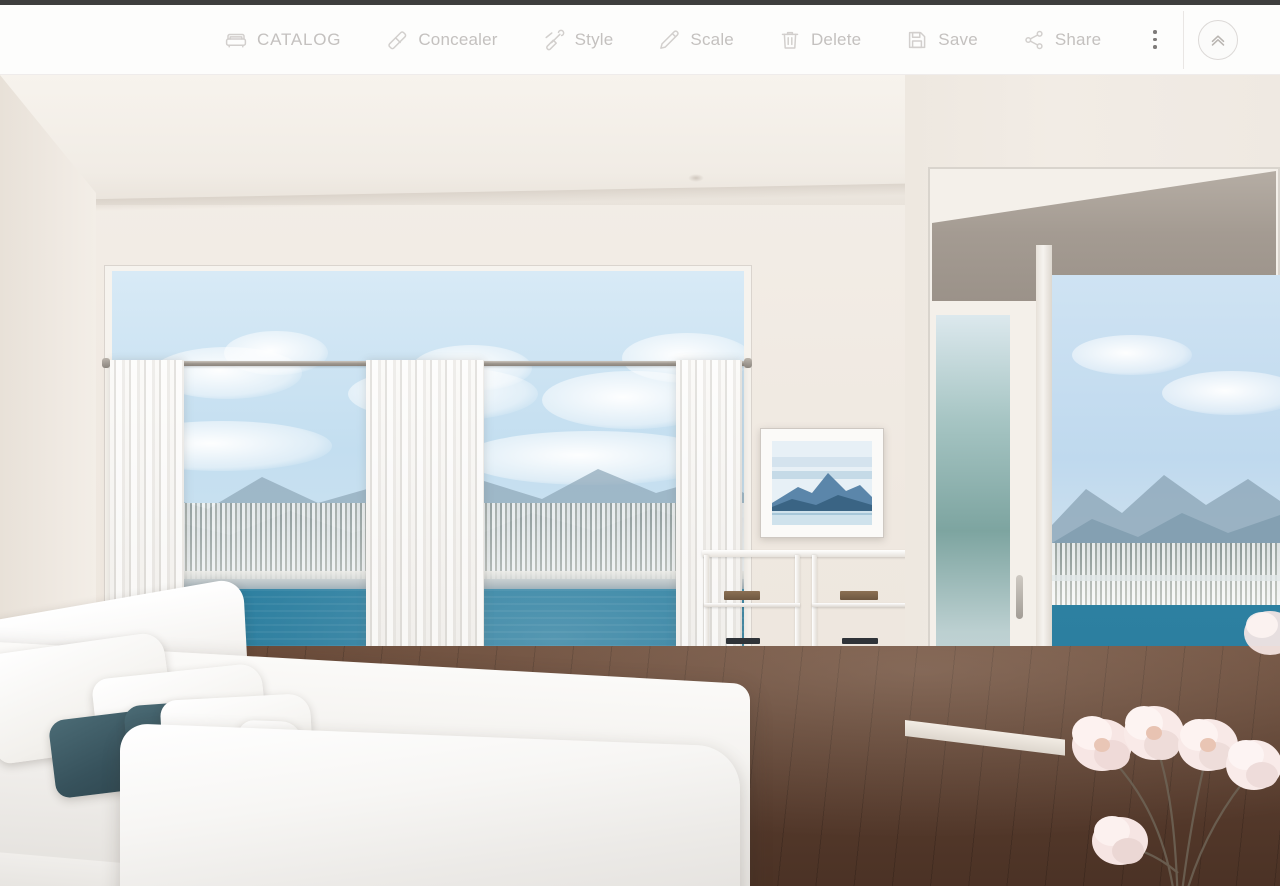 This screenshot has width=1280, height=886. What do you see at coordinates (430, 804) in the screenshot?
I see `bed-duvet` at bounding box center [430, 804].